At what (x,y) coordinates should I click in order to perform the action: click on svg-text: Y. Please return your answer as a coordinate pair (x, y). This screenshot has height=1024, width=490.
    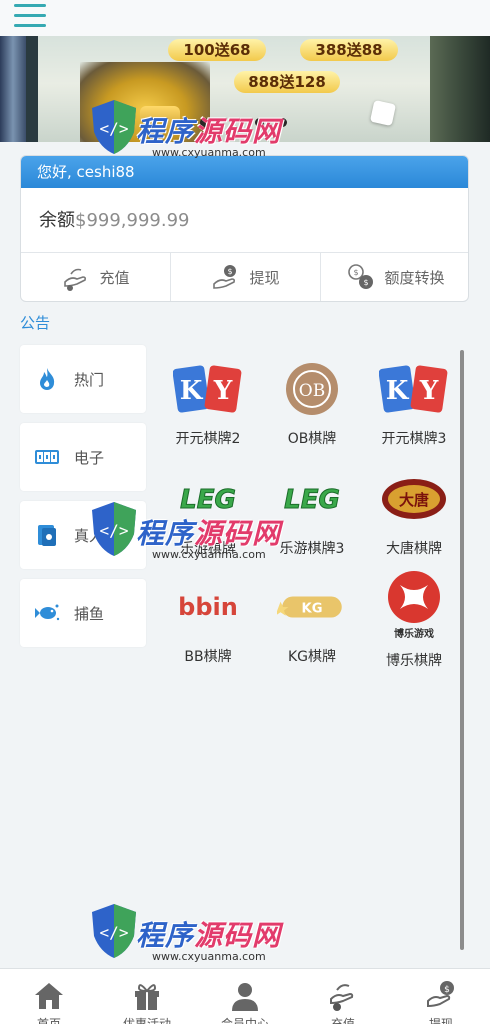
    Looking at the image, I should click on (429, 391).